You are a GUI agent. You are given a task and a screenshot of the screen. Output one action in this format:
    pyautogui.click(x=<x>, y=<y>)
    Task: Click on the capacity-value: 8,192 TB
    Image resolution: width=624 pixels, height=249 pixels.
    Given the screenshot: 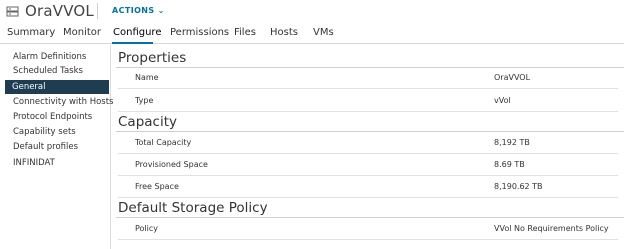 What is the action you would take?
    pyautogui.click(x=512, y=142)
    